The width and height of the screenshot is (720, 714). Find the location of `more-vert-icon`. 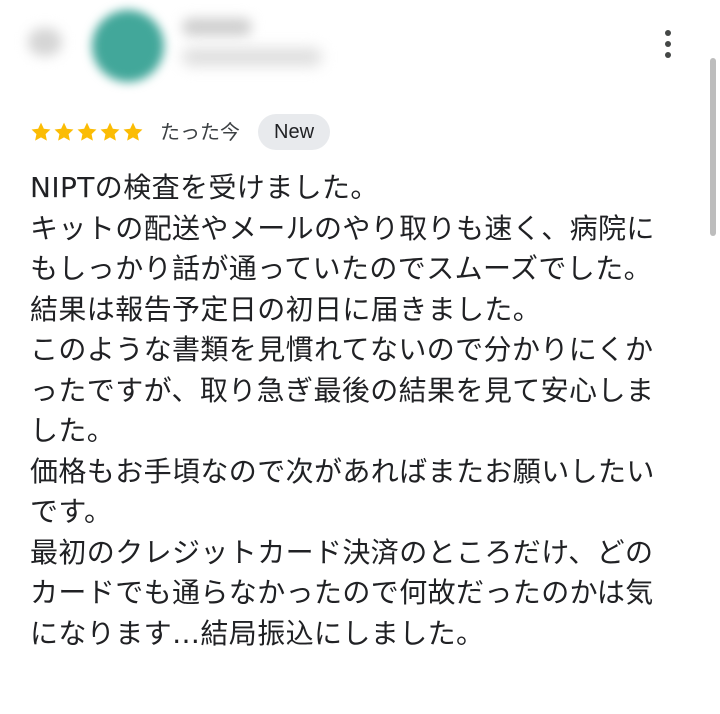

more-vert-icon is located at coordinates (668, 44).